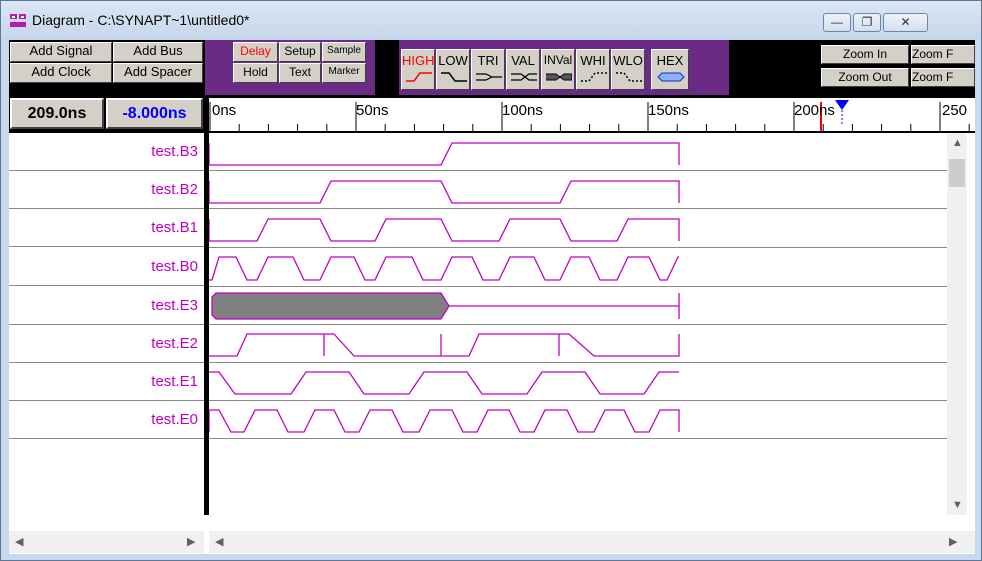 Image resolution: width=982 pixels, height=561 pixels. I want to click on tri-state-icon, so click(489, 77).